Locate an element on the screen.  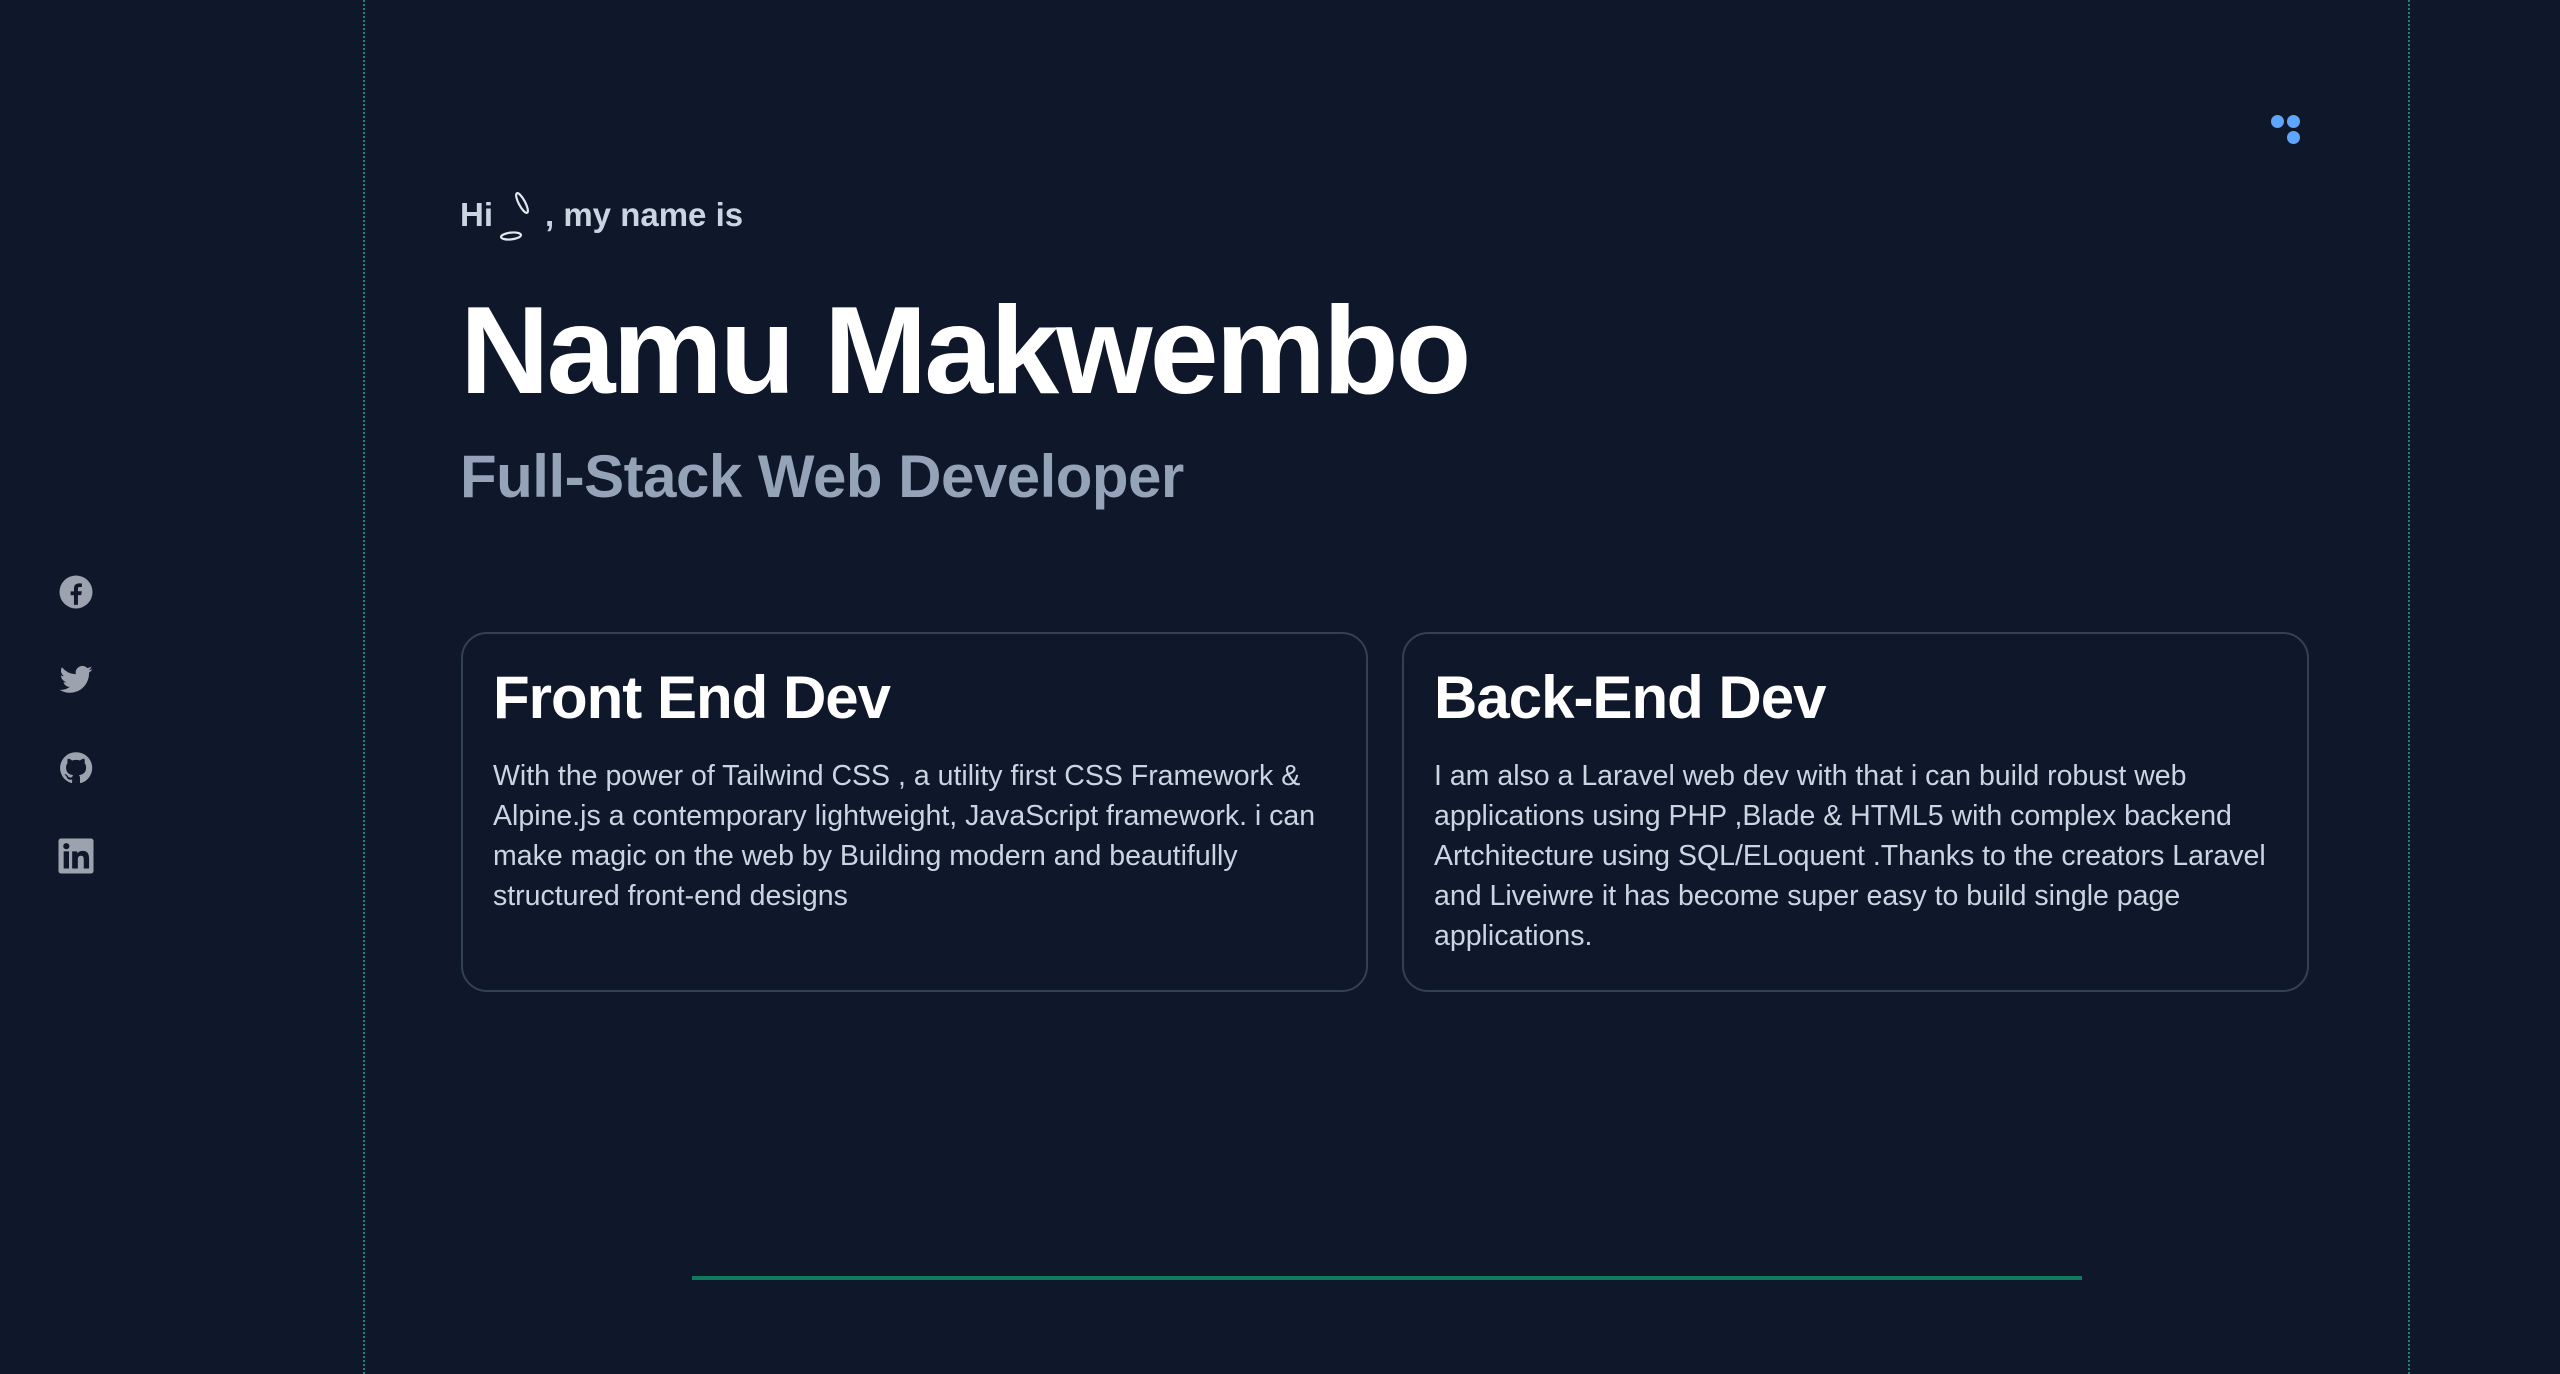
twitter-link is located at coordinates (76, 680).